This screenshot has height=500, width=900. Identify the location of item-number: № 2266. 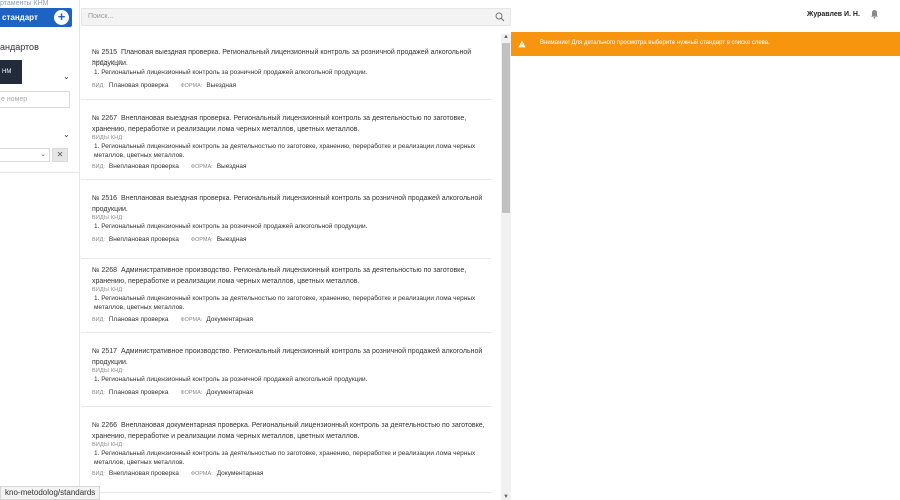
(105, 425).